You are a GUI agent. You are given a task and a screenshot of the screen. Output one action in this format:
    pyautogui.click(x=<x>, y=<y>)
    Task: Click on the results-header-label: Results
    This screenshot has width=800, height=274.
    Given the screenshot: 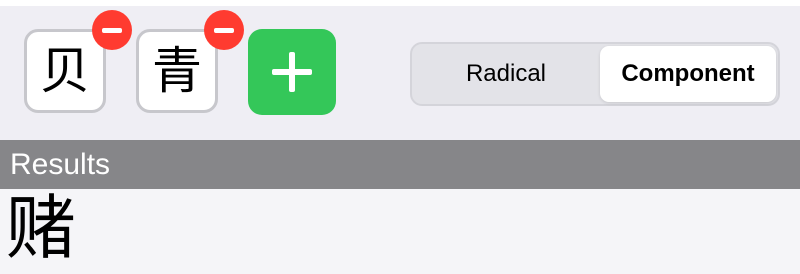 What is the action you would take?
    pyautogui.click(x=60, y=164)
    